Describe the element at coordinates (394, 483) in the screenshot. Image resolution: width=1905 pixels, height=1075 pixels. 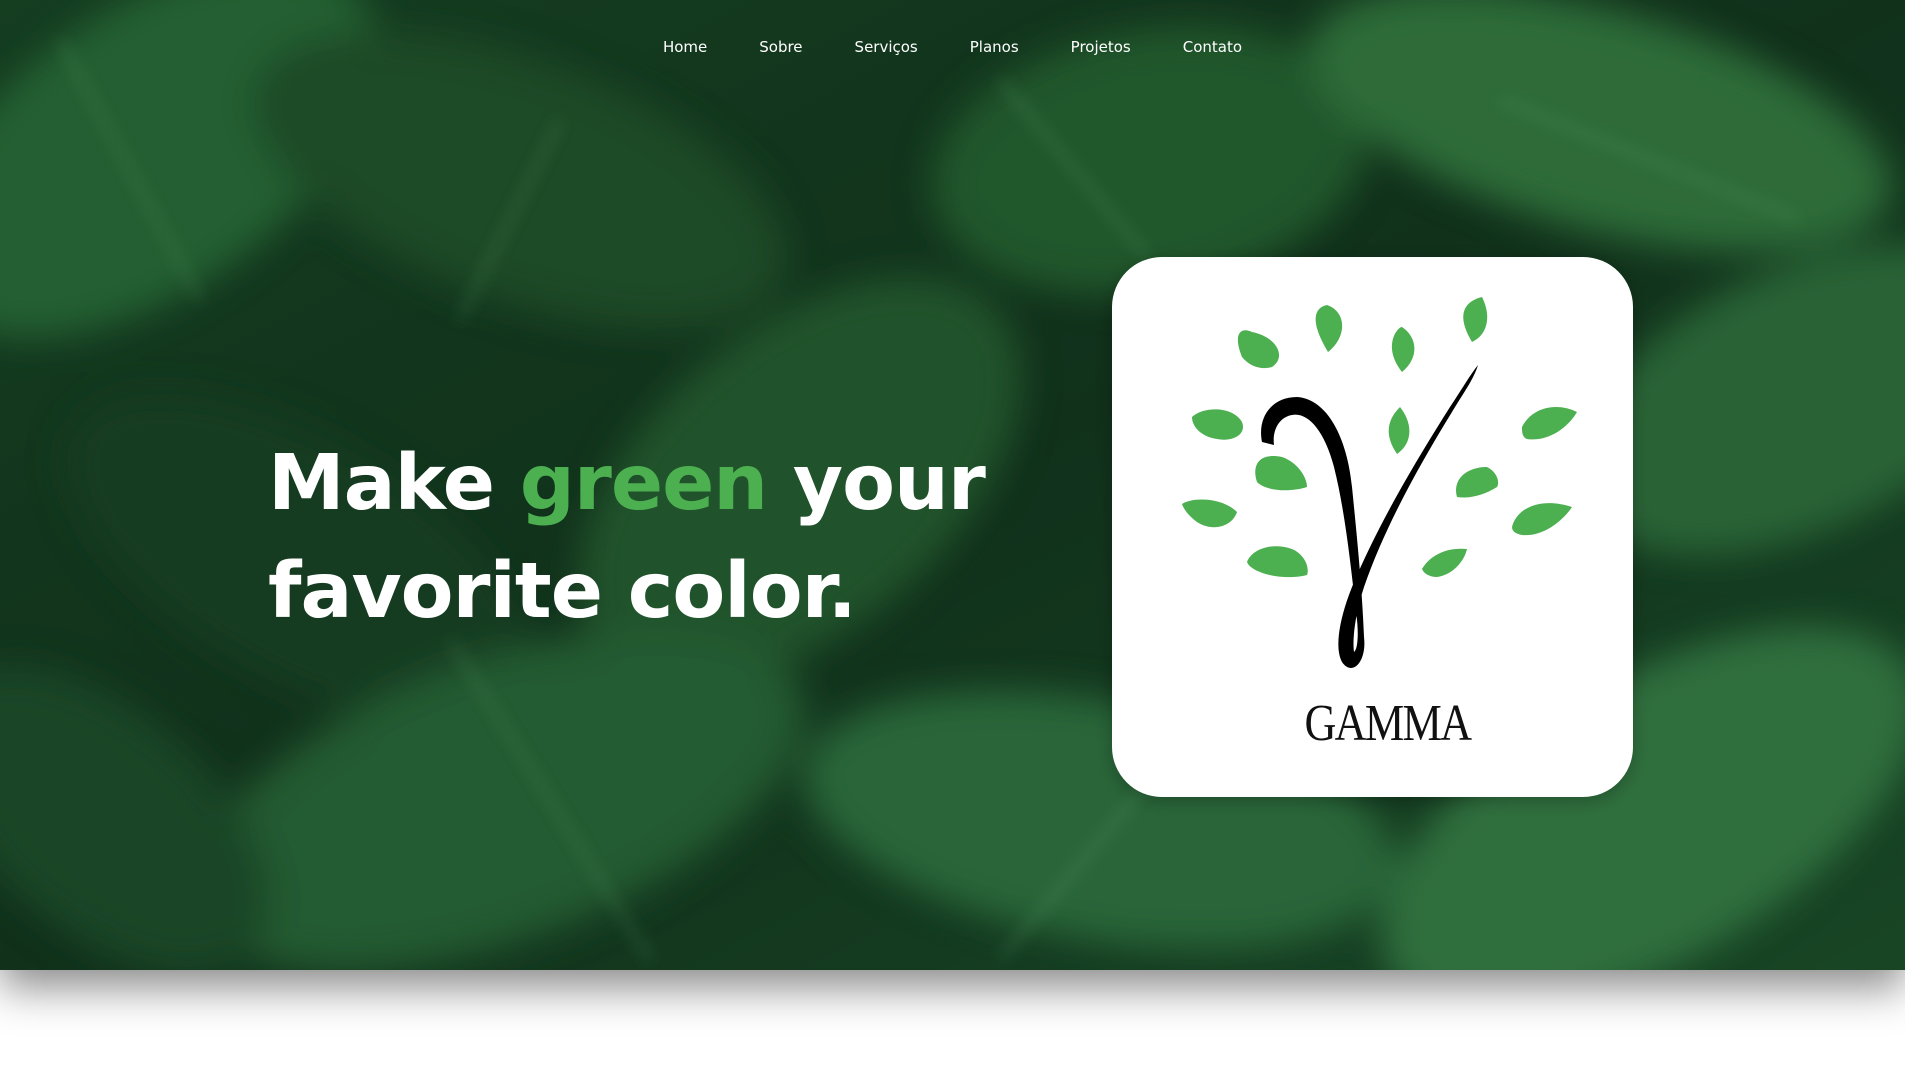
I see `headline-part1: Make` at that location.